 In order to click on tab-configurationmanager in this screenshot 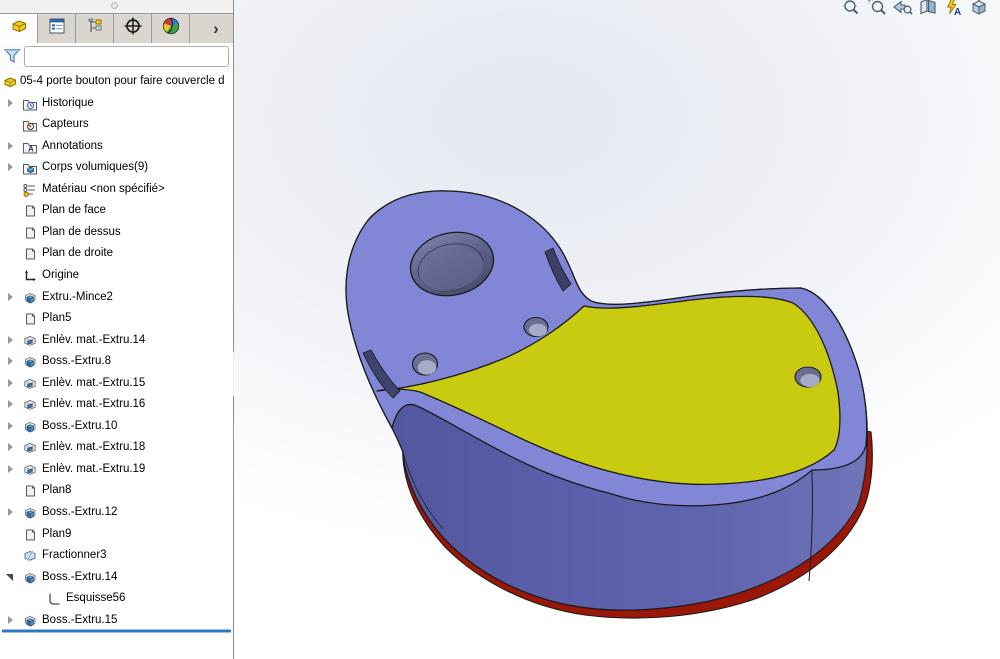, I will do `click(95, 28)`.